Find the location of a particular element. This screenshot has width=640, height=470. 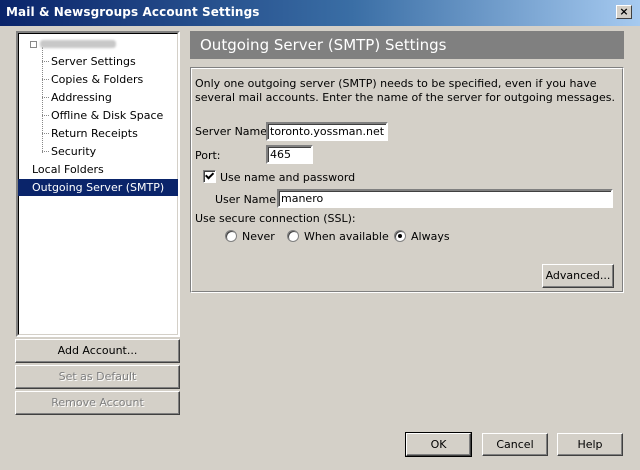

tree-item-addressing: Addressing is located at coordinates (81, 97).